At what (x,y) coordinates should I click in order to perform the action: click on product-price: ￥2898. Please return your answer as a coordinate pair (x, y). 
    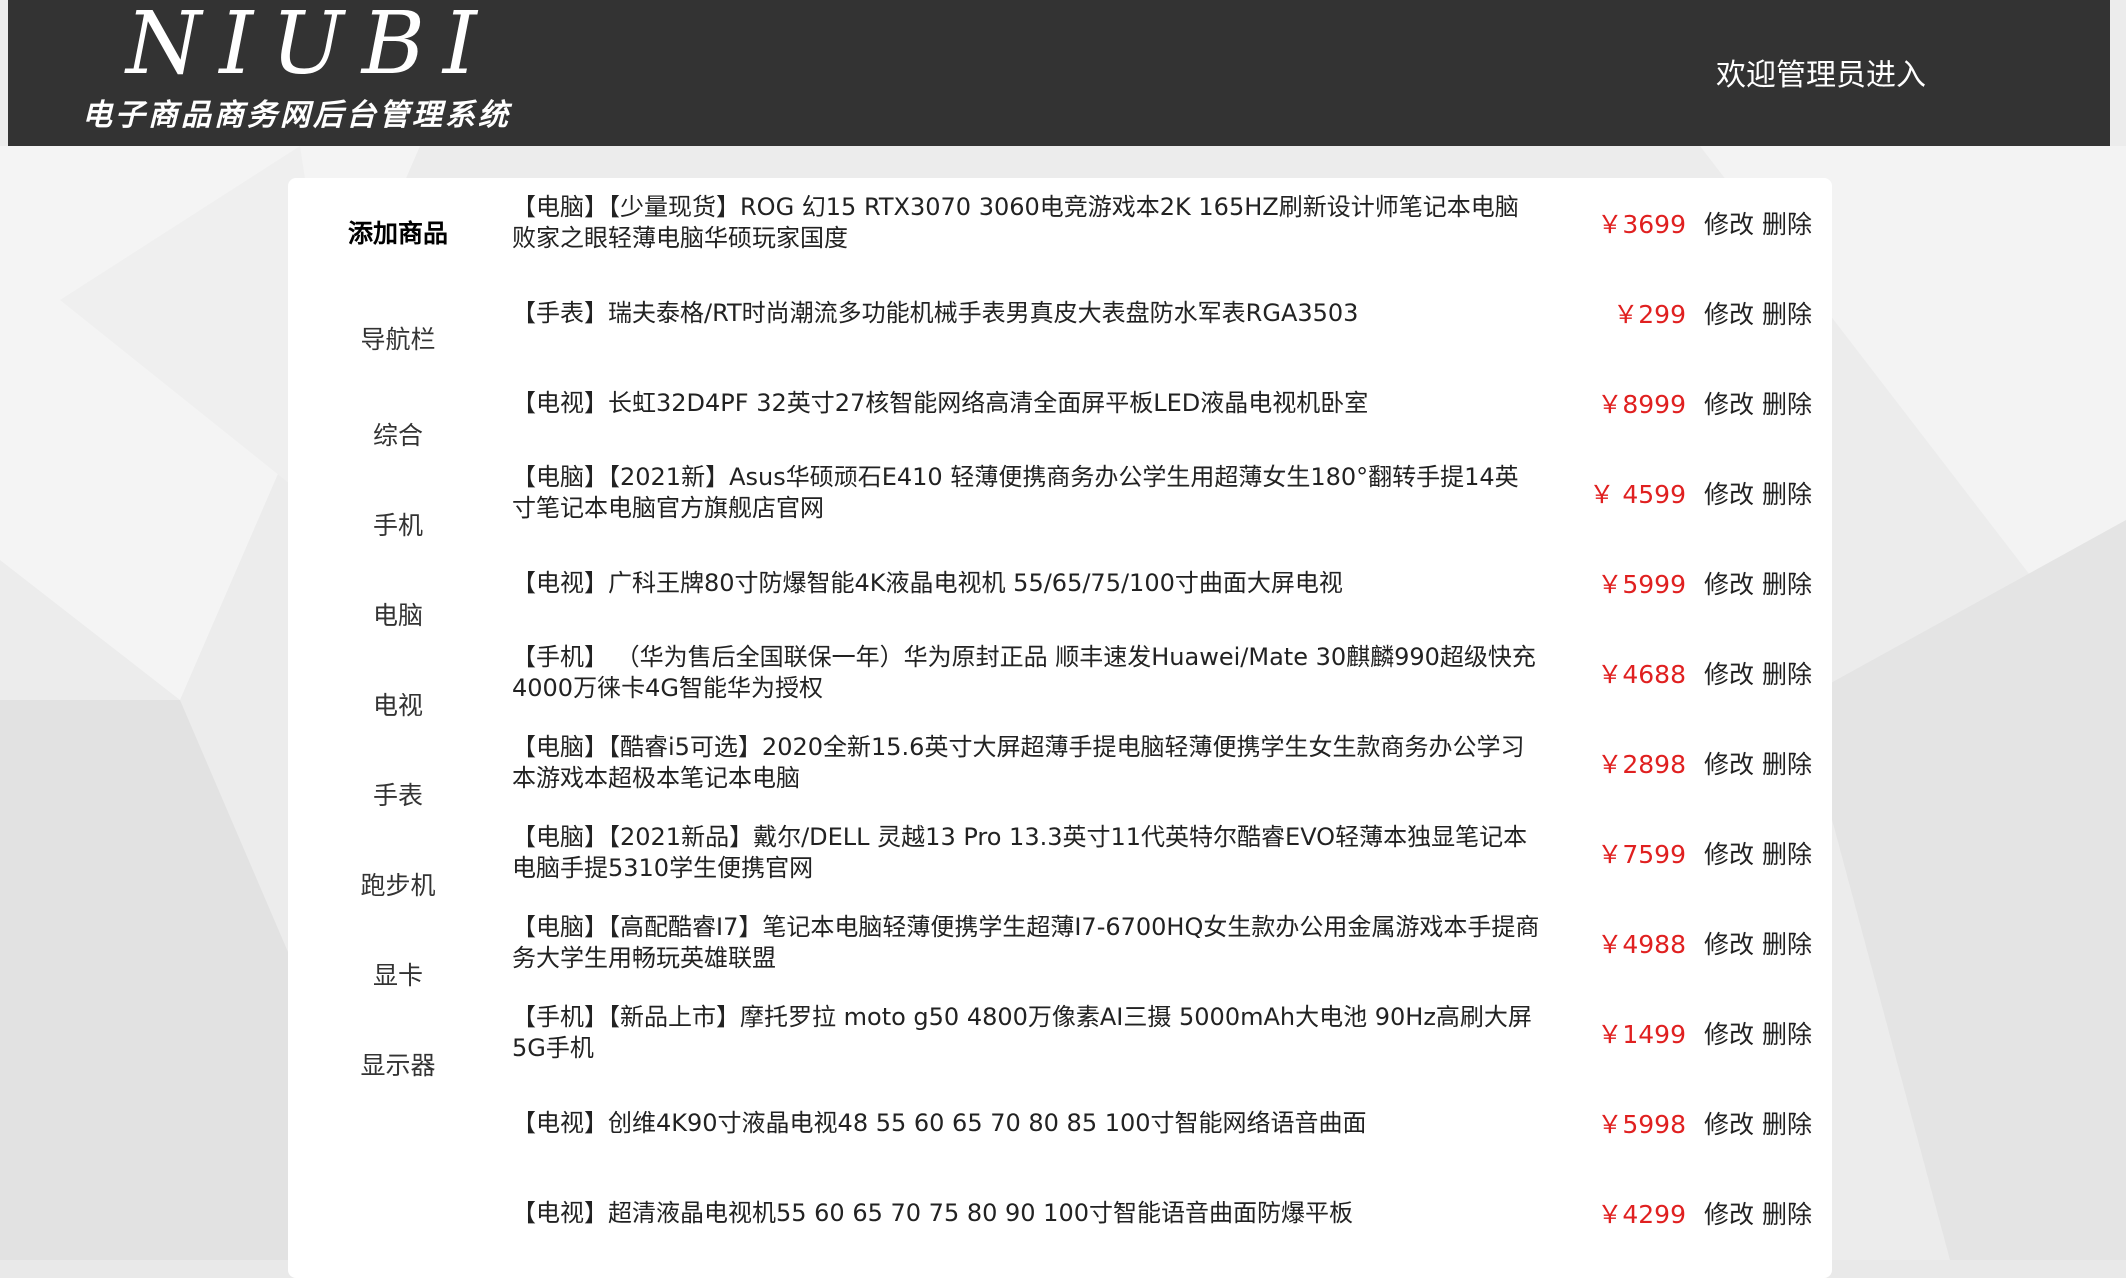
    Looking at the image, I should click on (1641, 764).